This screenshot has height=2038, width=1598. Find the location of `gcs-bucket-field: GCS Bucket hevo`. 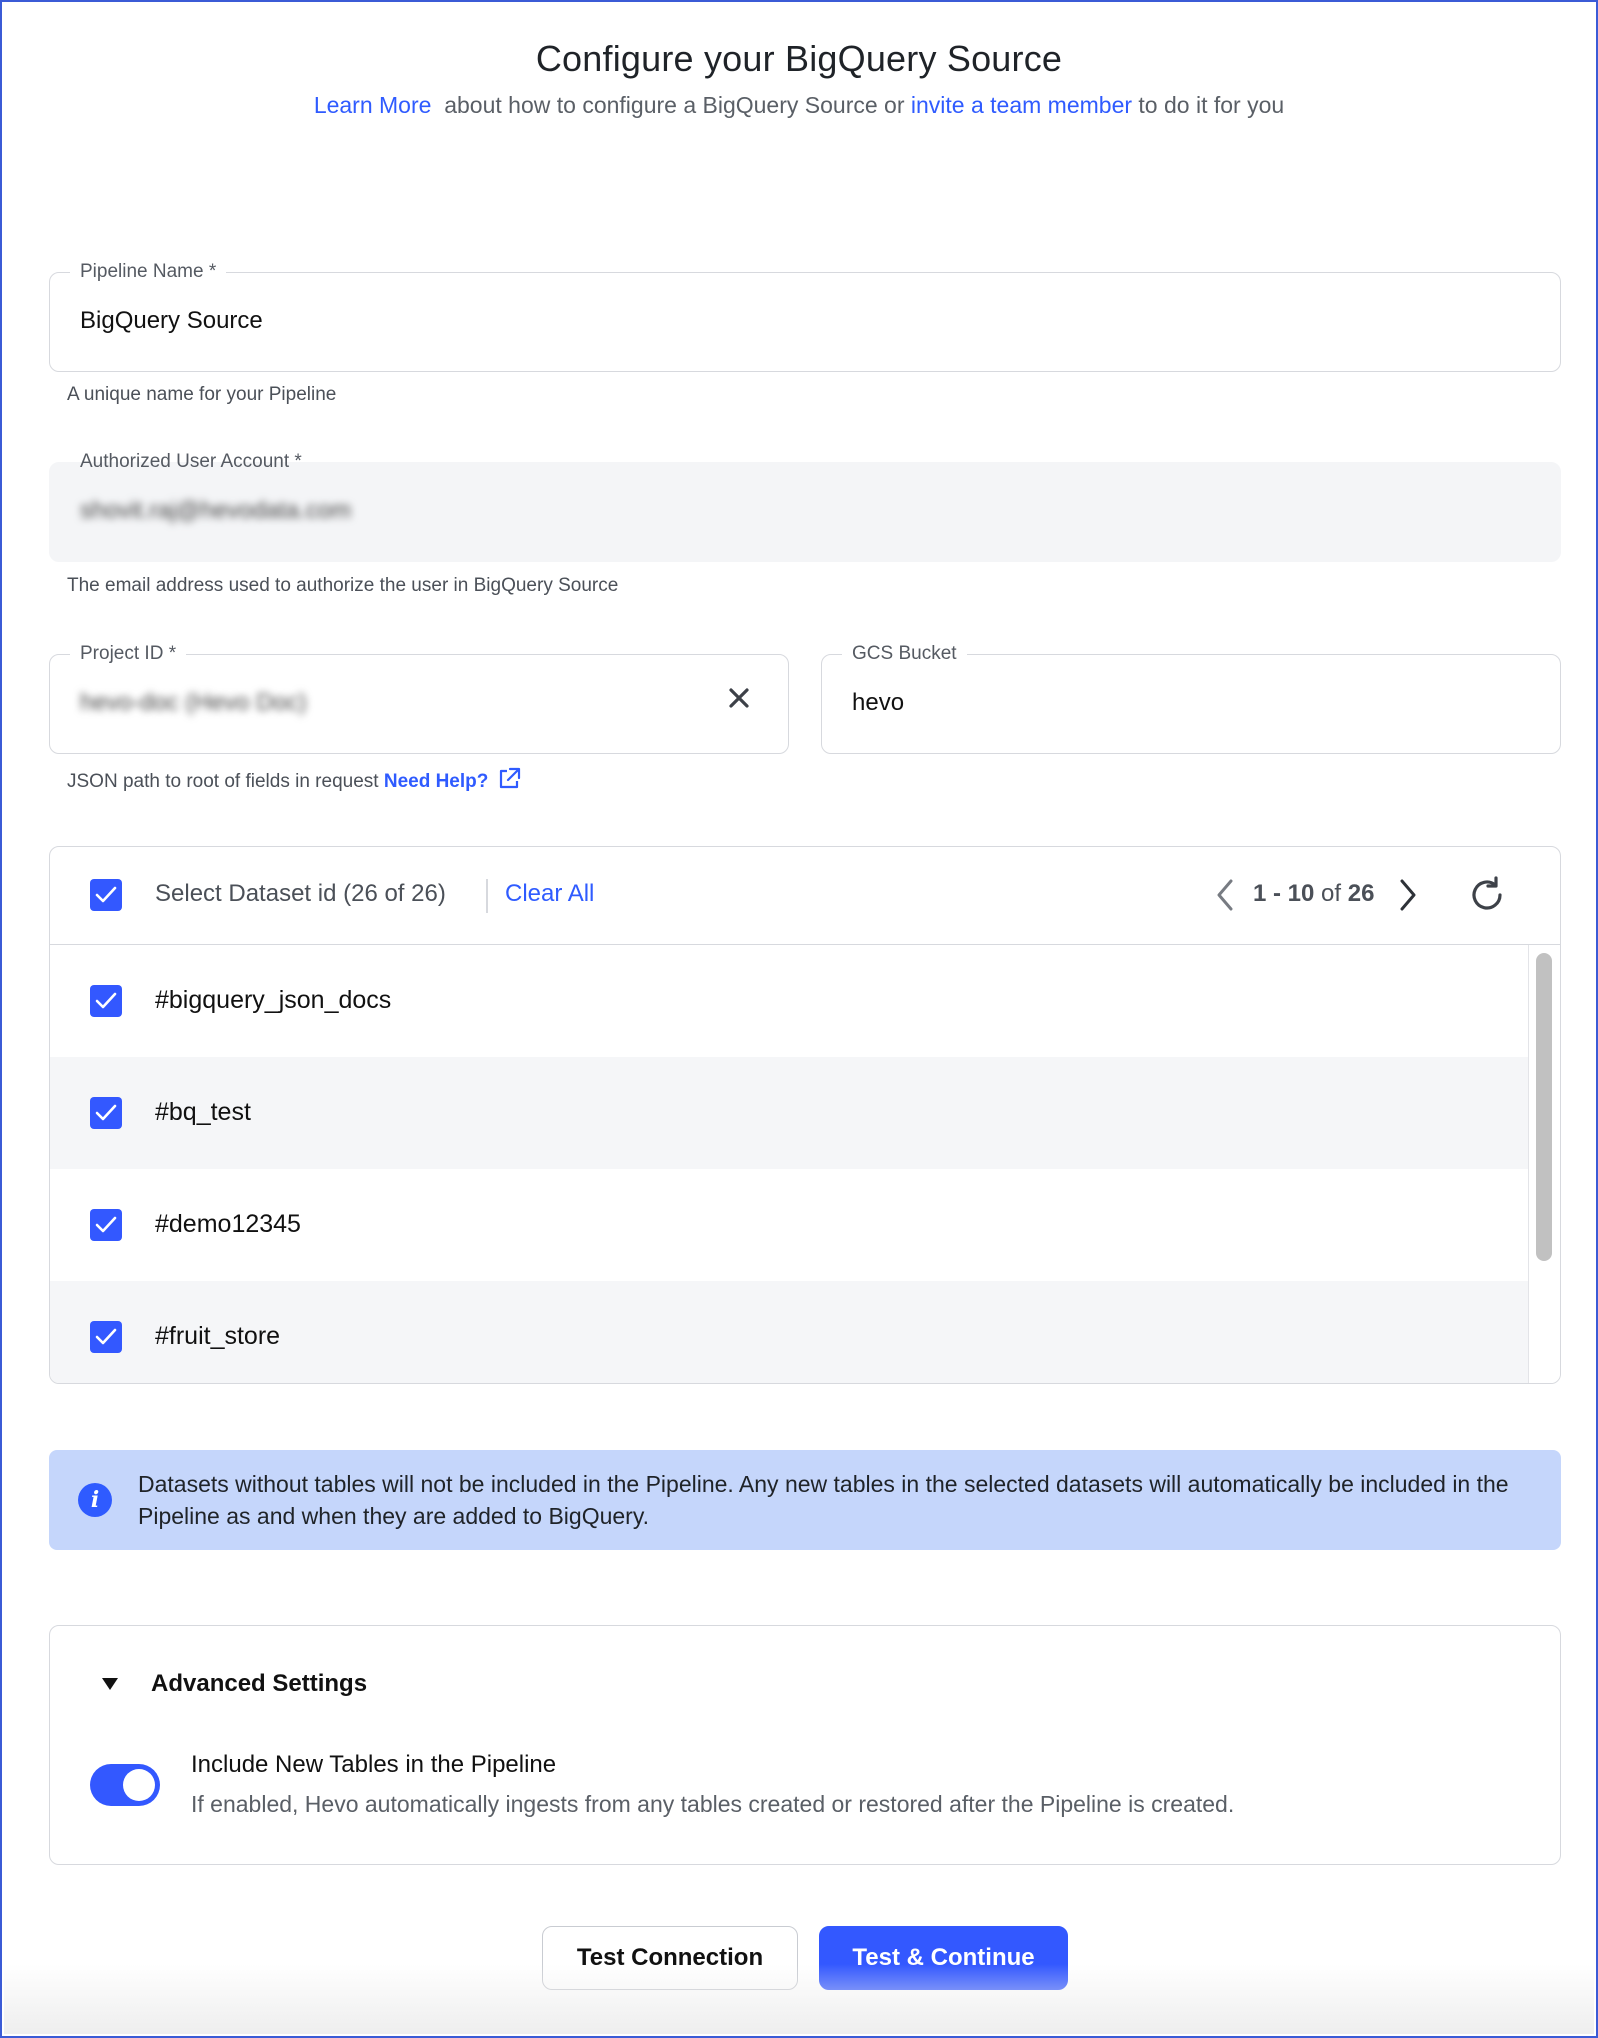

gcs-bucket-field: GCS Bucket hevo is located at coordinates (1191, 698).